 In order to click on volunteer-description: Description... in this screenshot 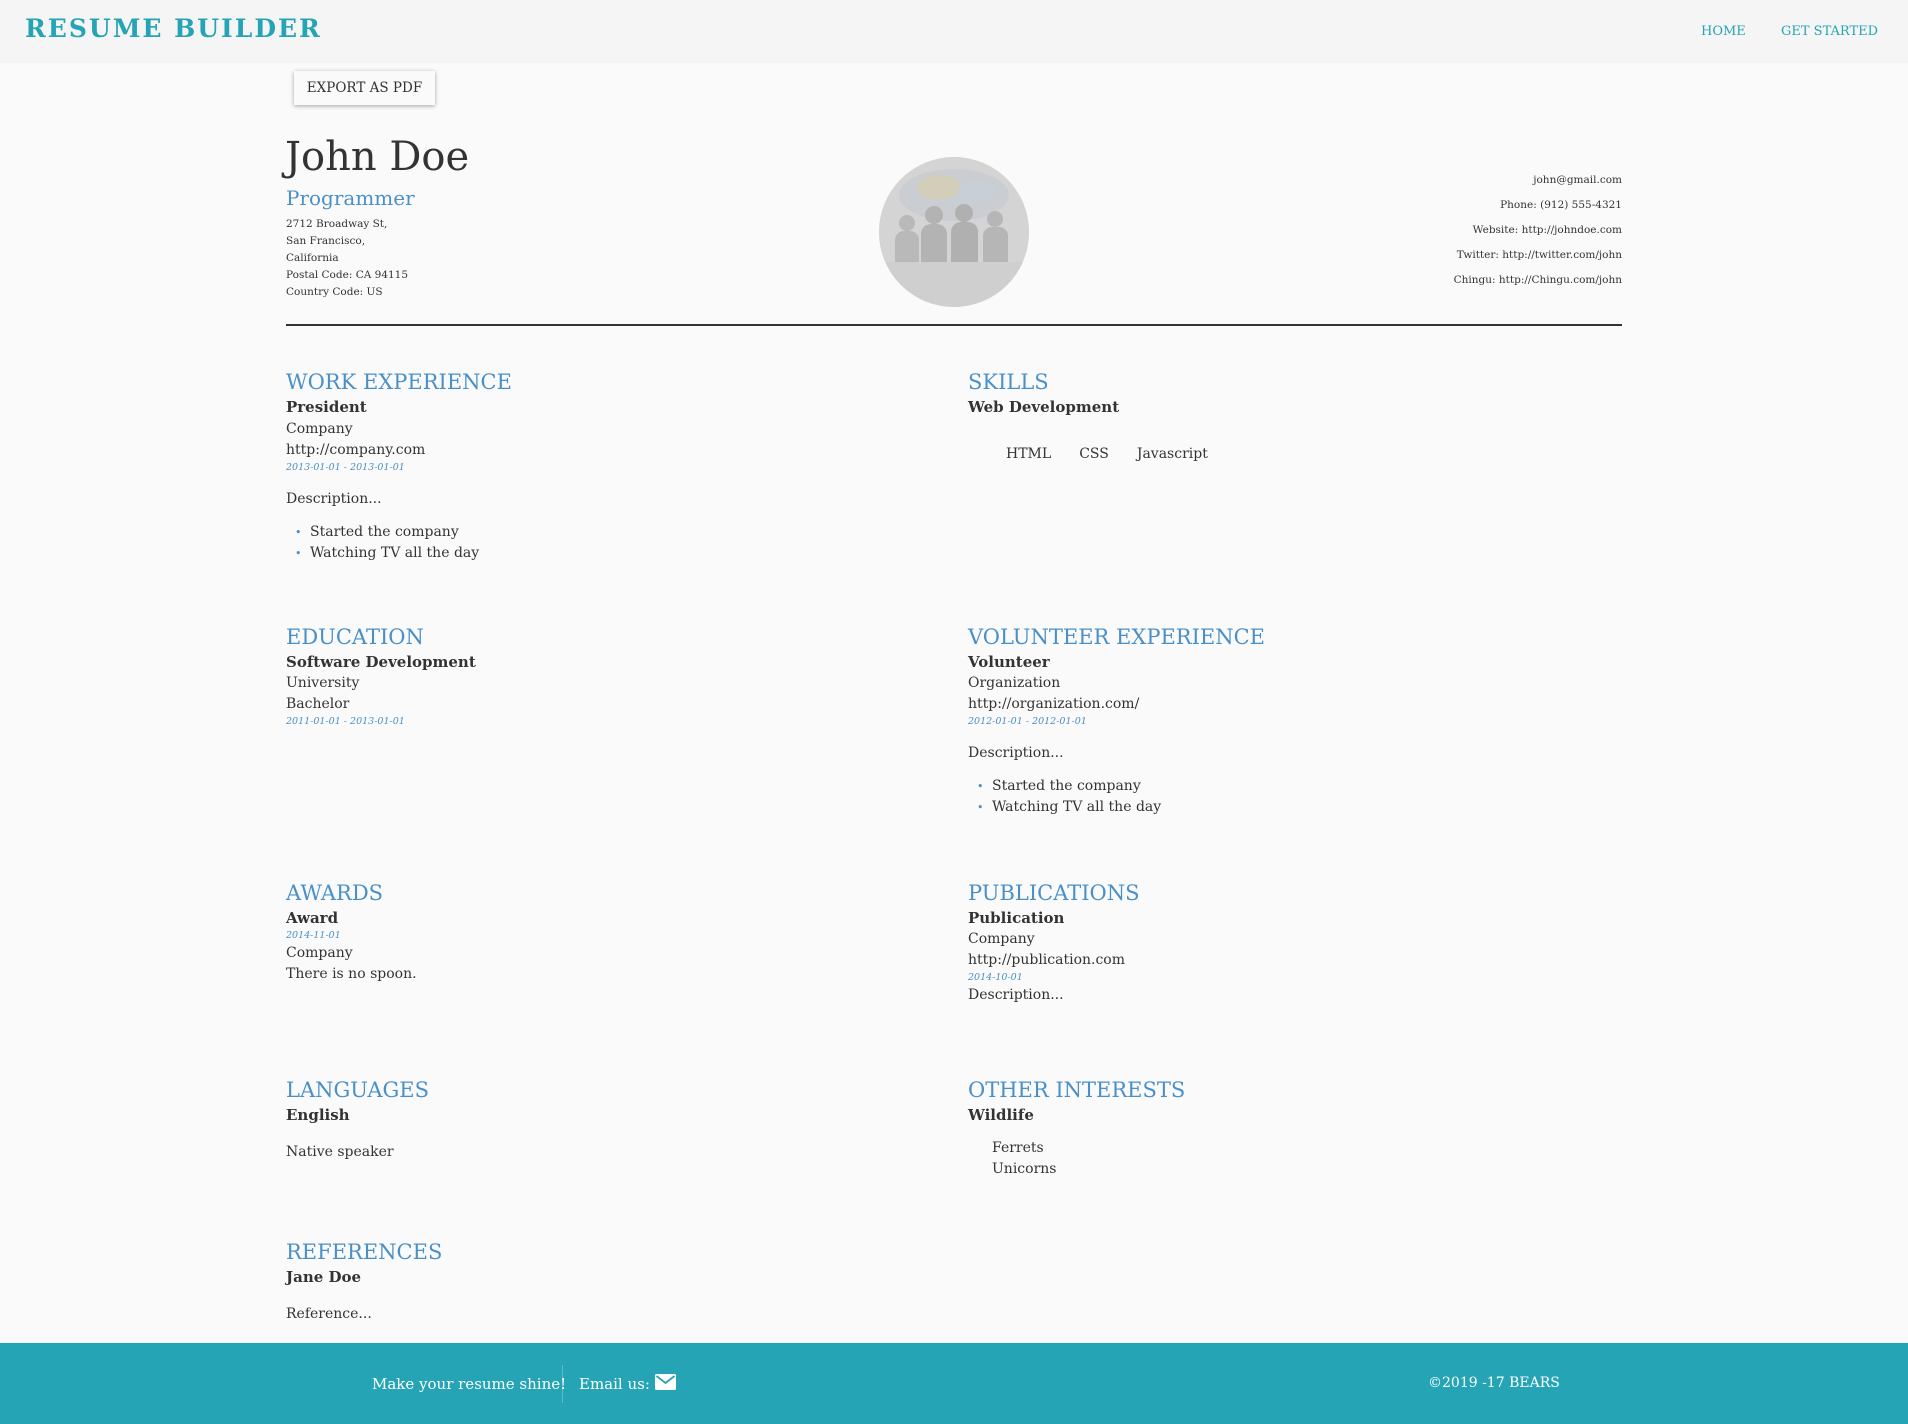, I will do `click(1016, 753)`.